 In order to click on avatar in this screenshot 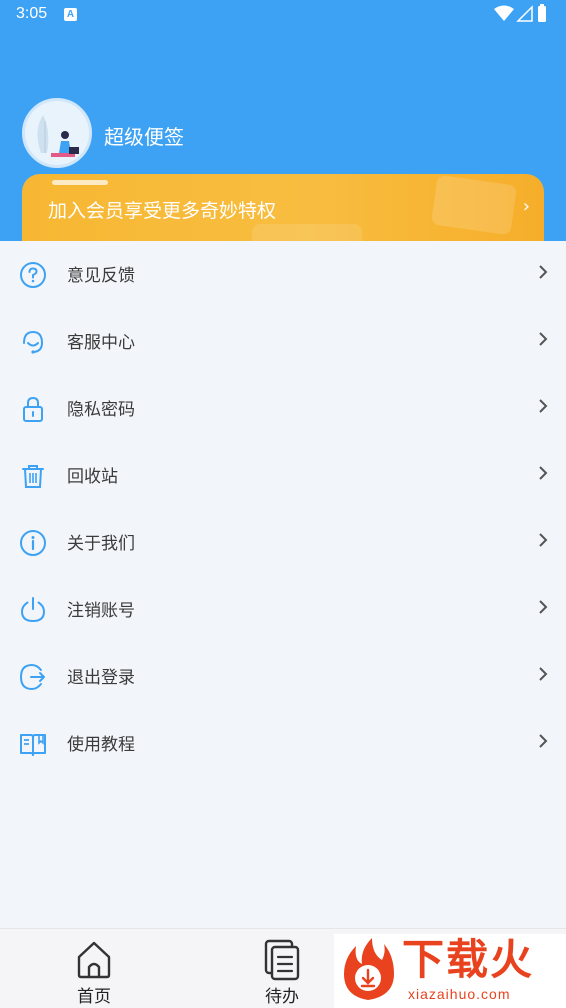, I will do `click(57, 133)`.